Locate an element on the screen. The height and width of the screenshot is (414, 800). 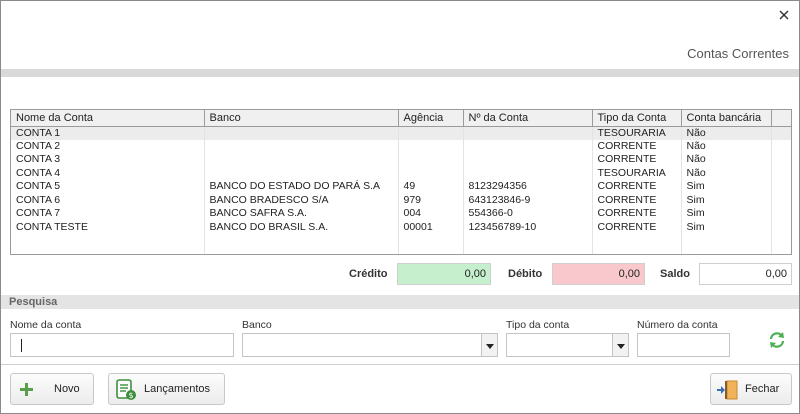
column-header-tipo: Tipo da Conta is located at coordinates (637, 118).